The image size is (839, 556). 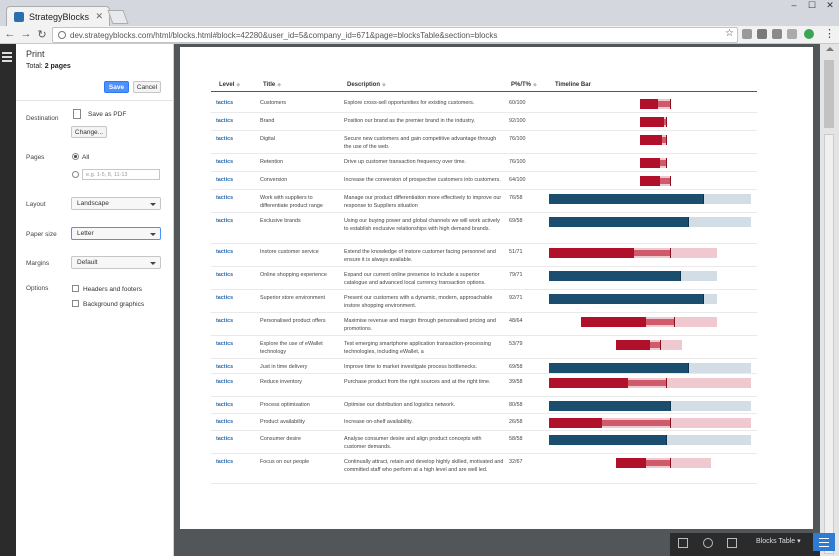 What do you see at coordinates (75, 174) in the screenshot?
I see `pages-custom-radio` at bounding box center [75, 174].